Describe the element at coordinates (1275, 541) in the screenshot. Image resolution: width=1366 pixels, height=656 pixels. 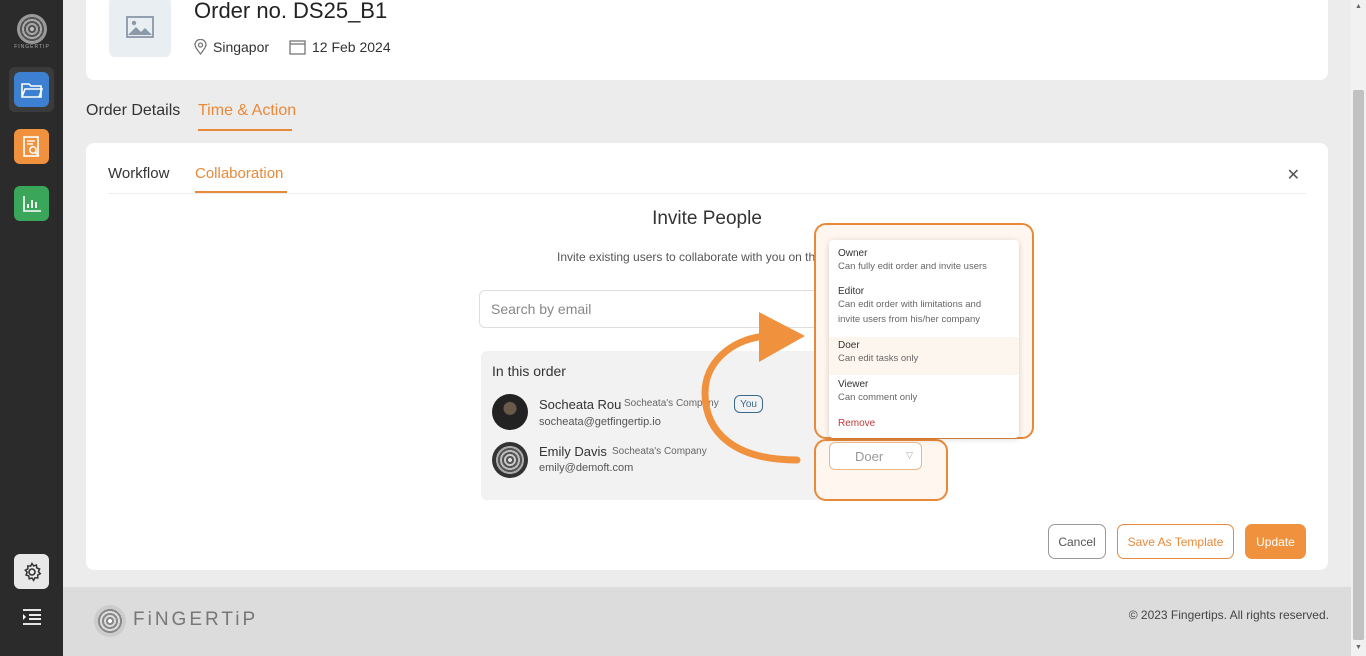
I see `update-button: Update` at that location.